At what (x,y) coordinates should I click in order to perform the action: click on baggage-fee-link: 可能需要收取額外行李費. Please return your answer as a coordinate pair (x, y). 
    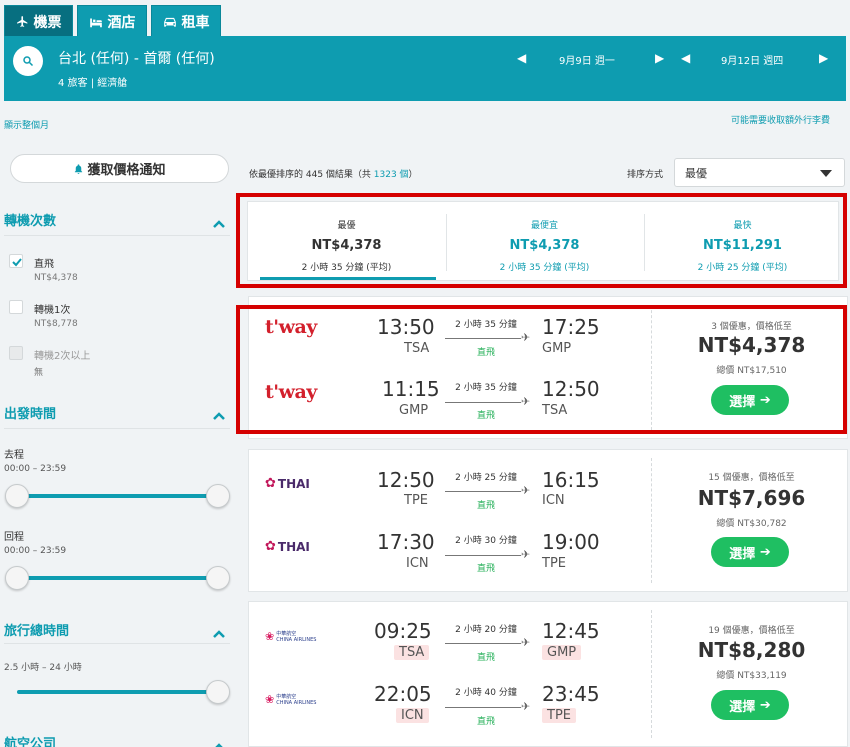
    Looking at the image, I should click on (780, 119).